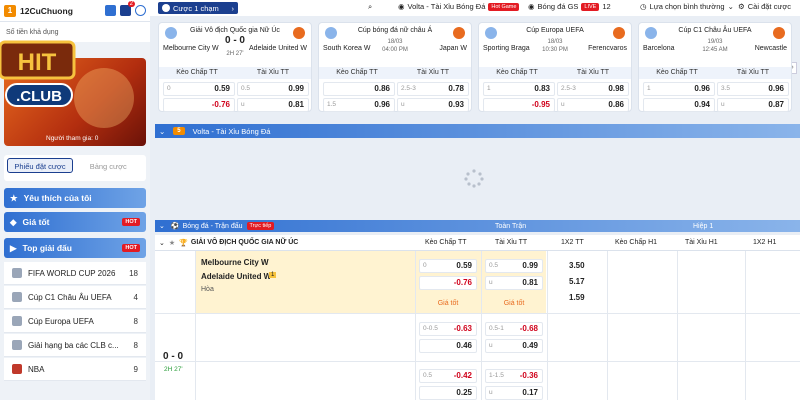  Describe the element at coordinates (514, 303) in the screenshot. I see `best-odds-label: Giá tốt` at that location.